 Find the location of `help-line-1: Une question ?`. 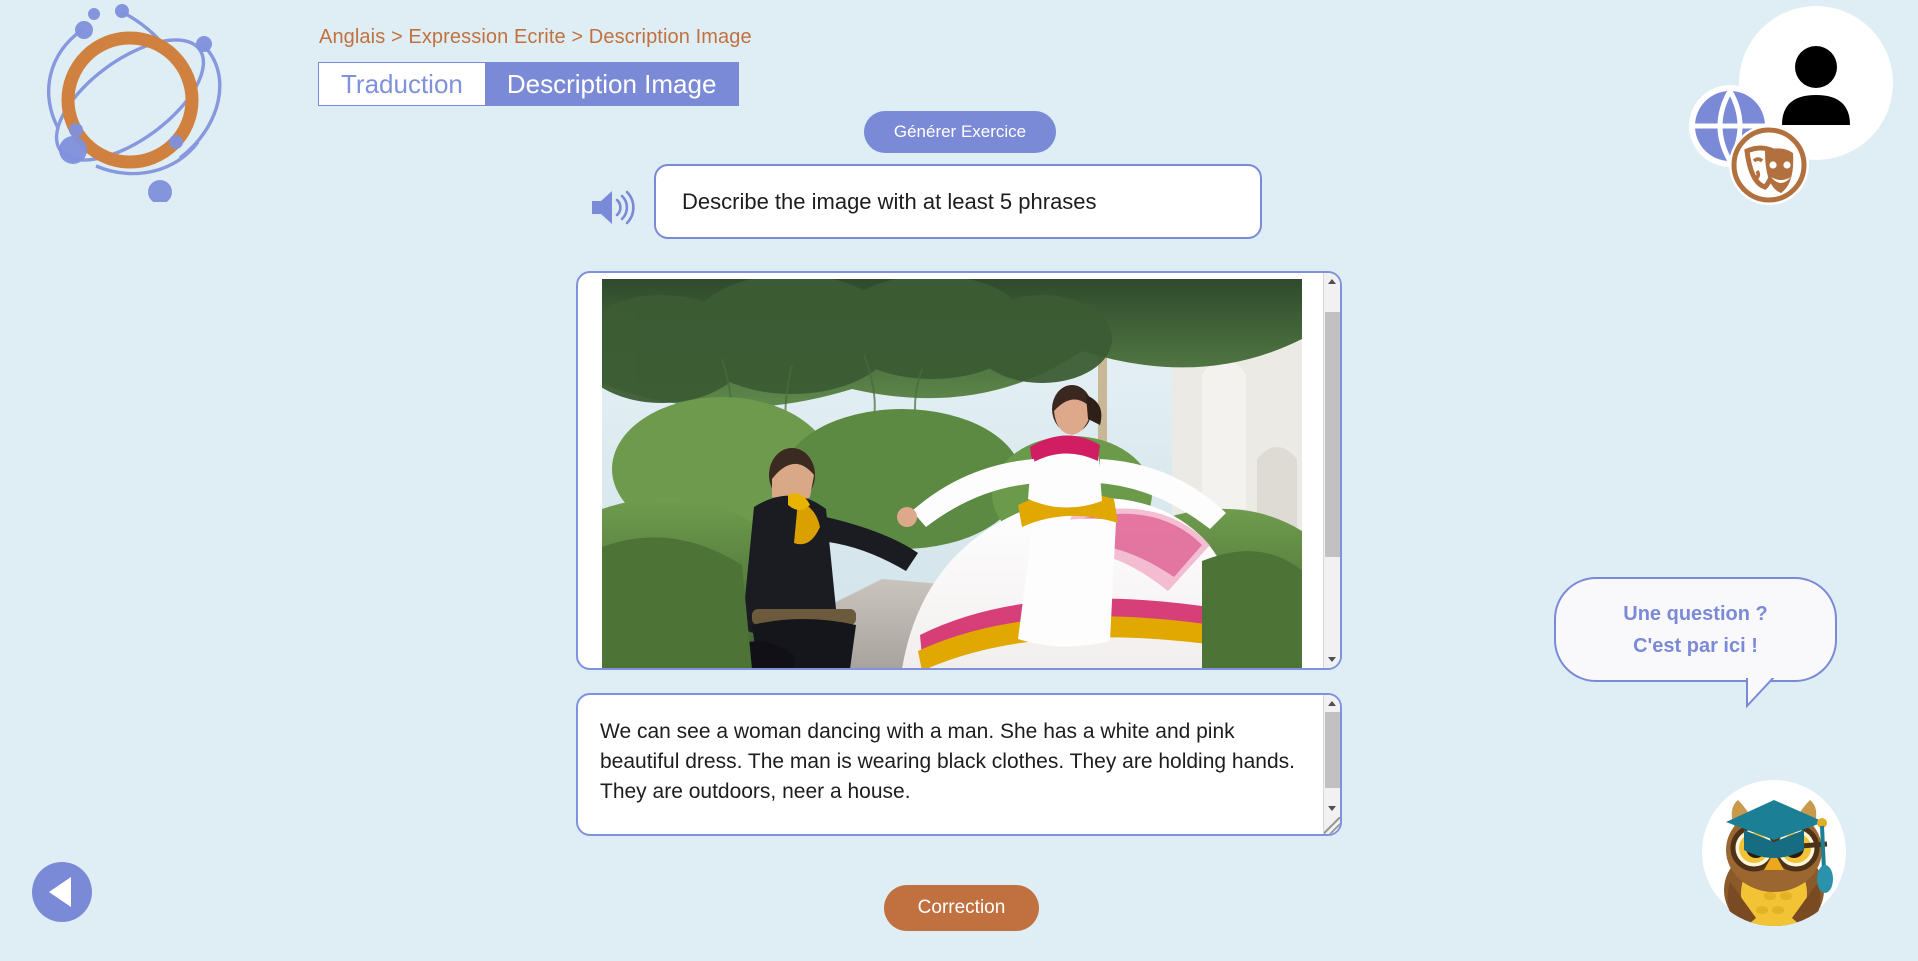

help-line-1: Une question ? is located at coordinates (1695, 613).